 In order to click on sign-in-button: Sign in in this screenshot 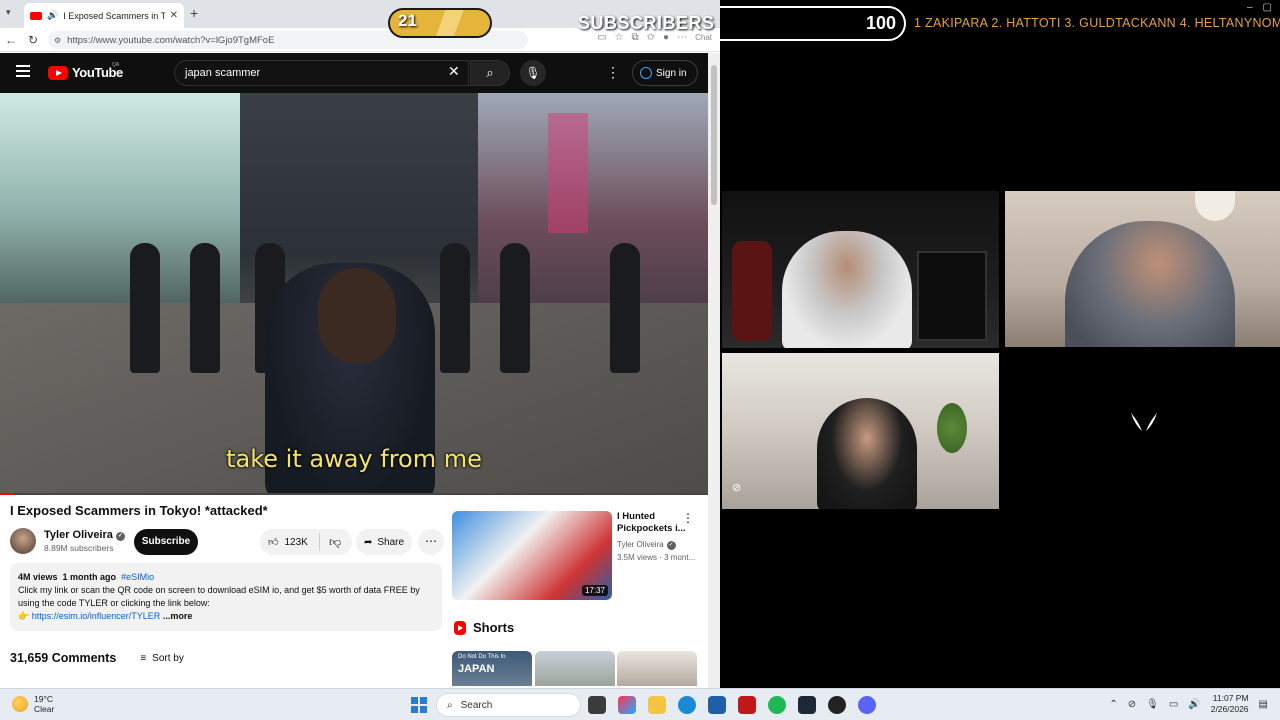, I will do `click(665, 73)`.